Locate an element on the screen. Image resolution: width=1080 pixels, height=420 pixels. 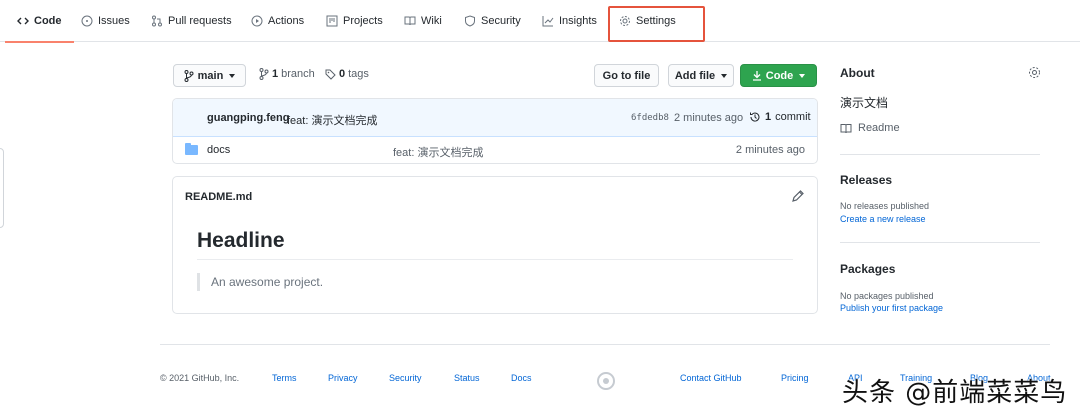
no-packages-text: No packages published is located at coordinates (887, 296).